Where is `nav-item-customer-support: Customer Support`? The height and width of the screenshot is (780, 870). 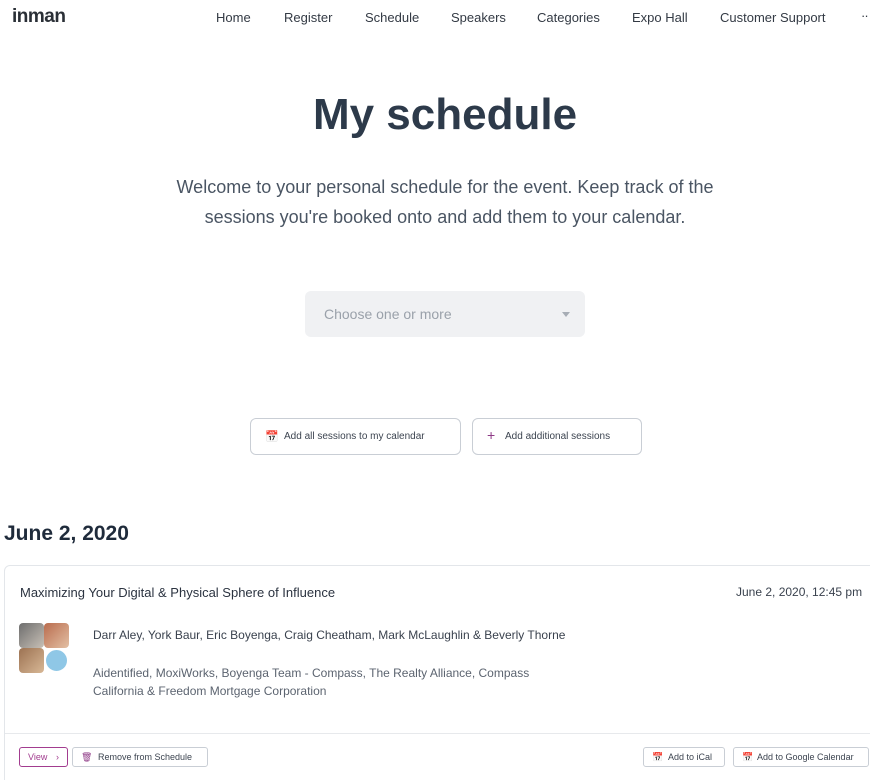
nav-item-customer-support: Customer Support is located at coordinates (773, 17).